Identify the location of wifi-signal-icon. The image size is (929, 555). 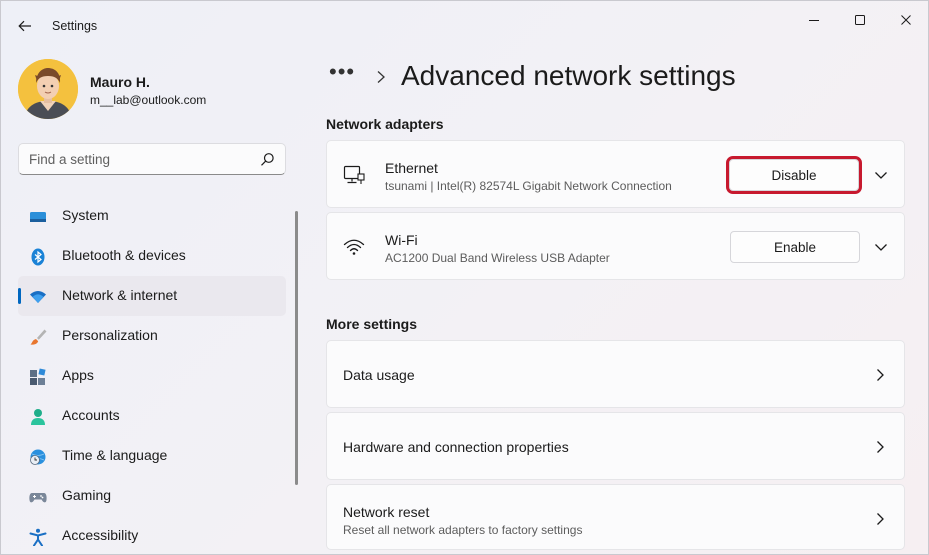
(354, 247).